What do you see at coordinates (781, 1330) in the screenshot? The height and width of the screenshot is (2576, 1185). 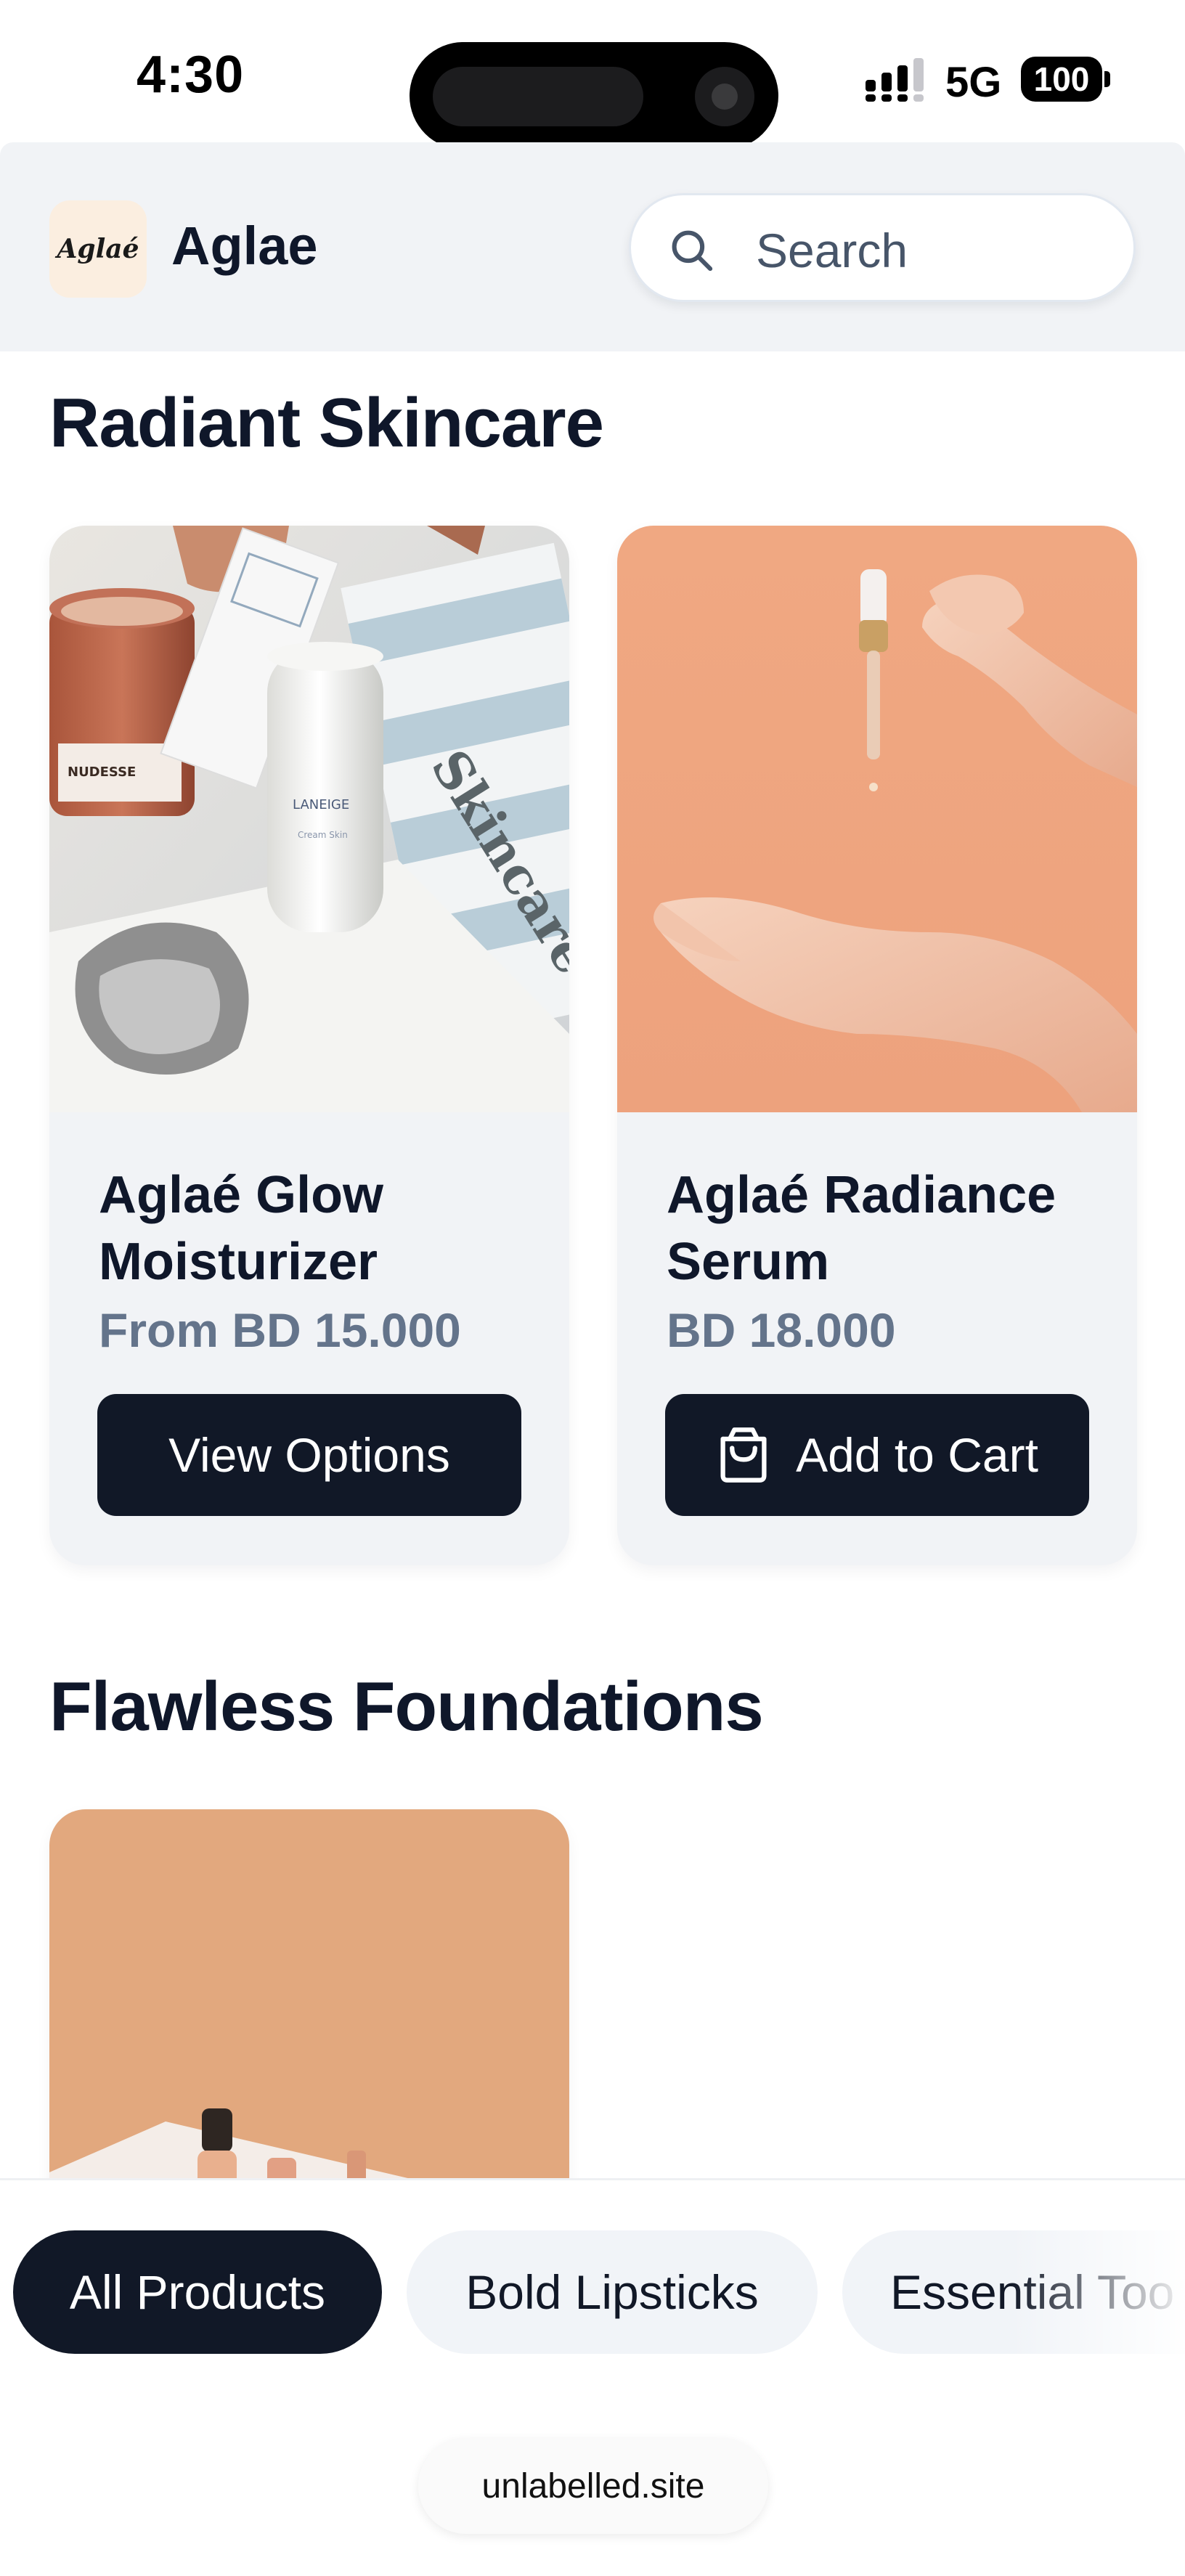 I see `product-price: BD 18.000` at bounding box center [781, 1330].